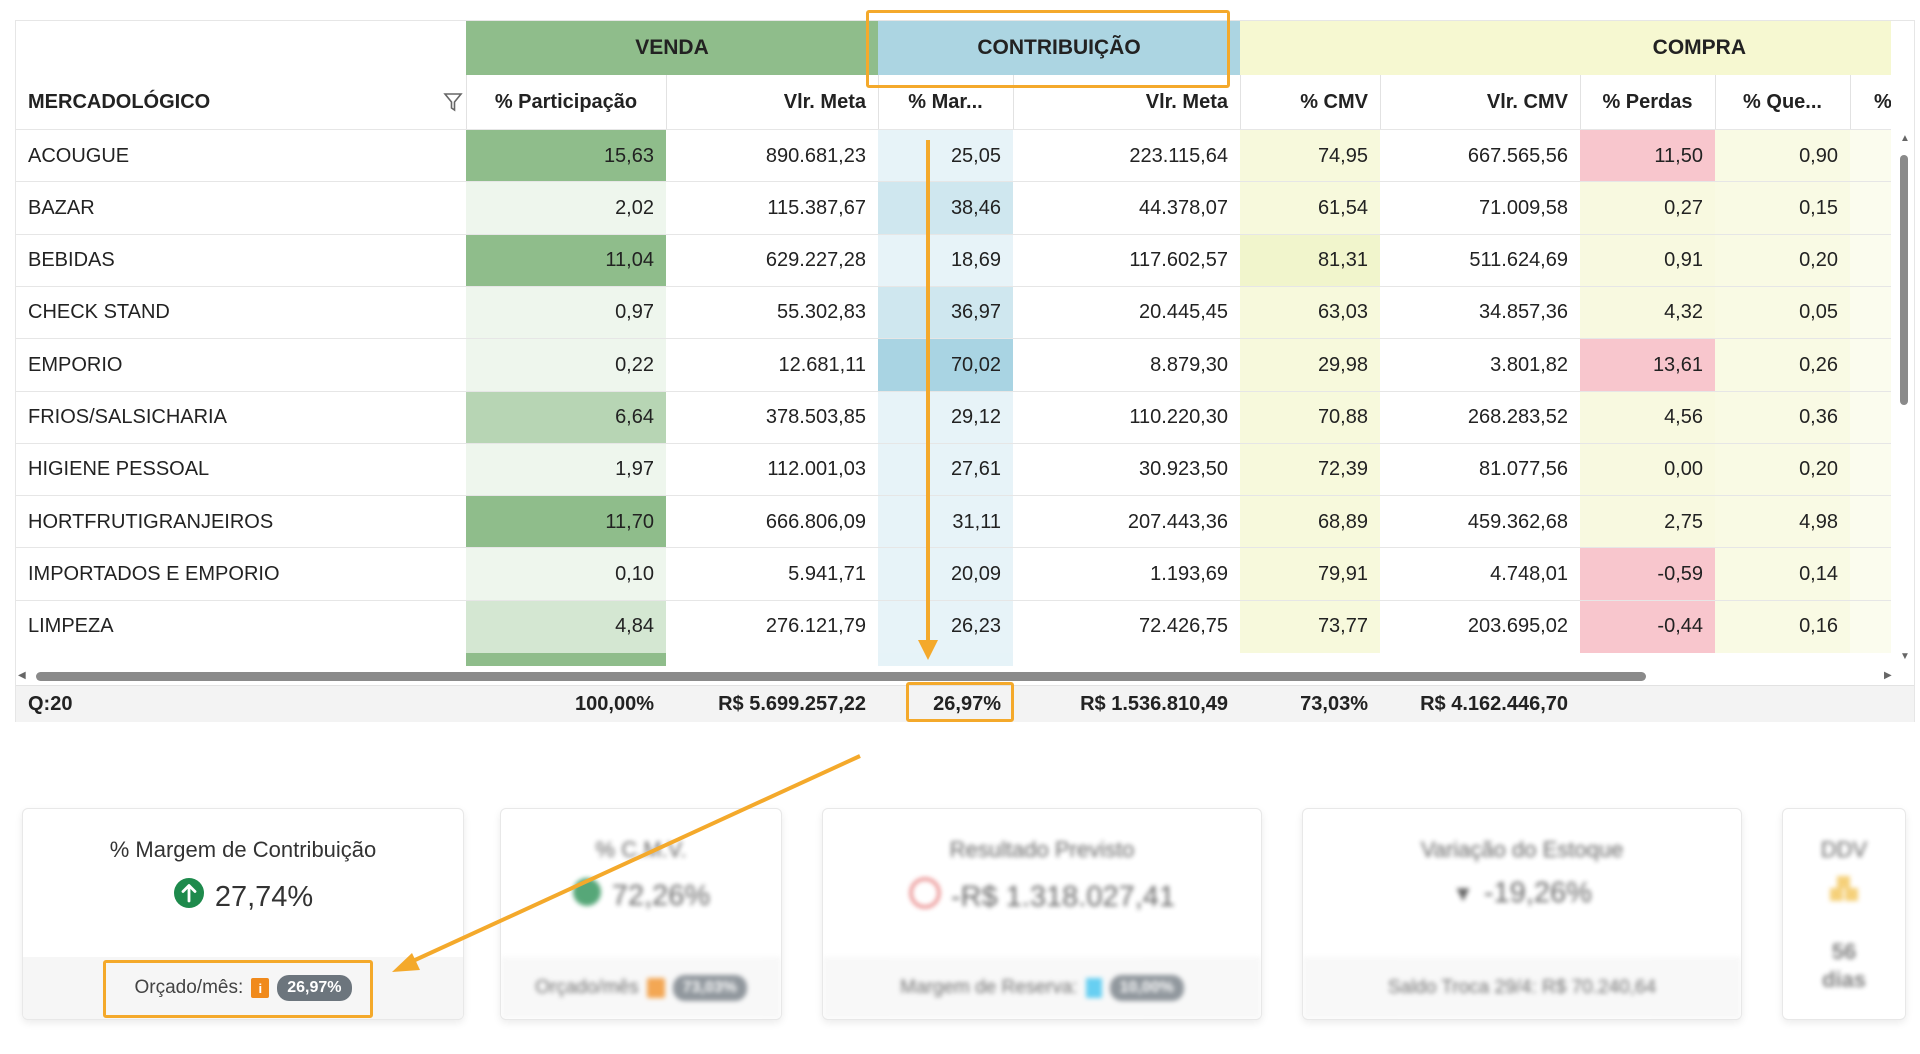 The width and height of the screenshot is (1920, 1054). I want to click on cell-cmv: 79,91, so click(1310, 574).